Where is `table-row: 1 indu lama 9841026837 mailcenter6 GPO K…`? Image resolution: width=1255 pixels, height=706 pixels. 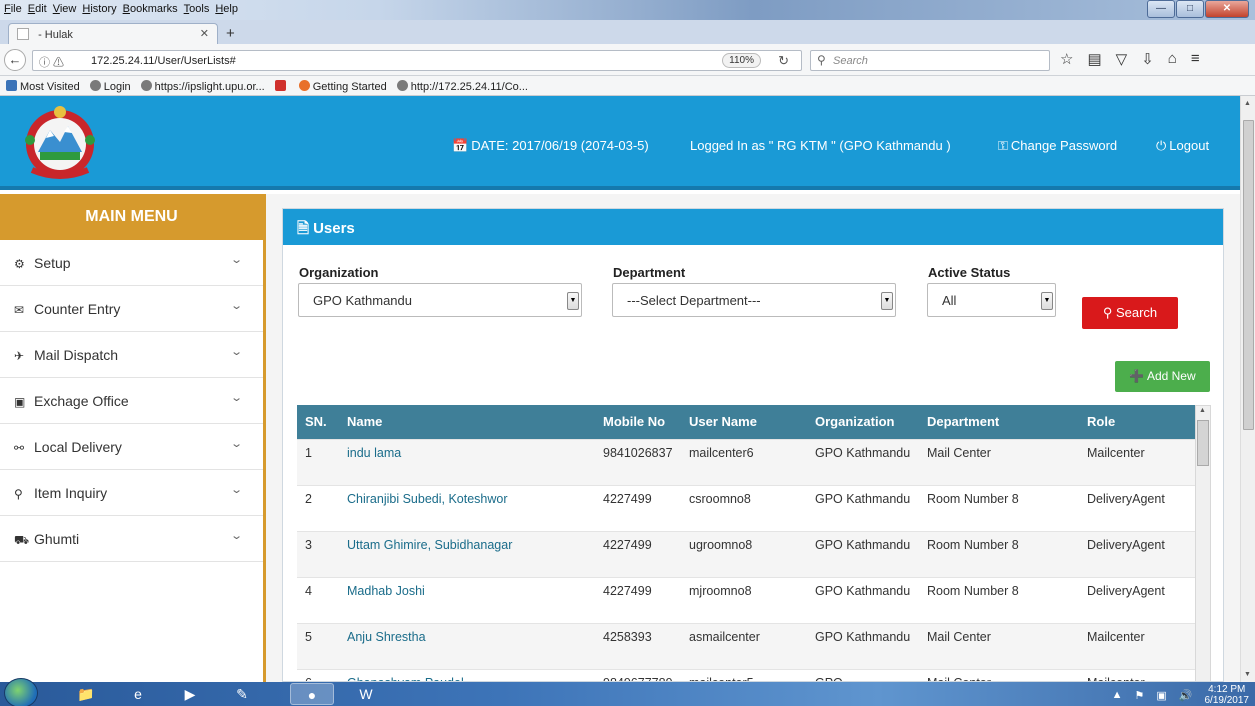 table-row: 1 indu lama 9841026837 mailcenter6 GPO K… is located at coordinates (746, 461).